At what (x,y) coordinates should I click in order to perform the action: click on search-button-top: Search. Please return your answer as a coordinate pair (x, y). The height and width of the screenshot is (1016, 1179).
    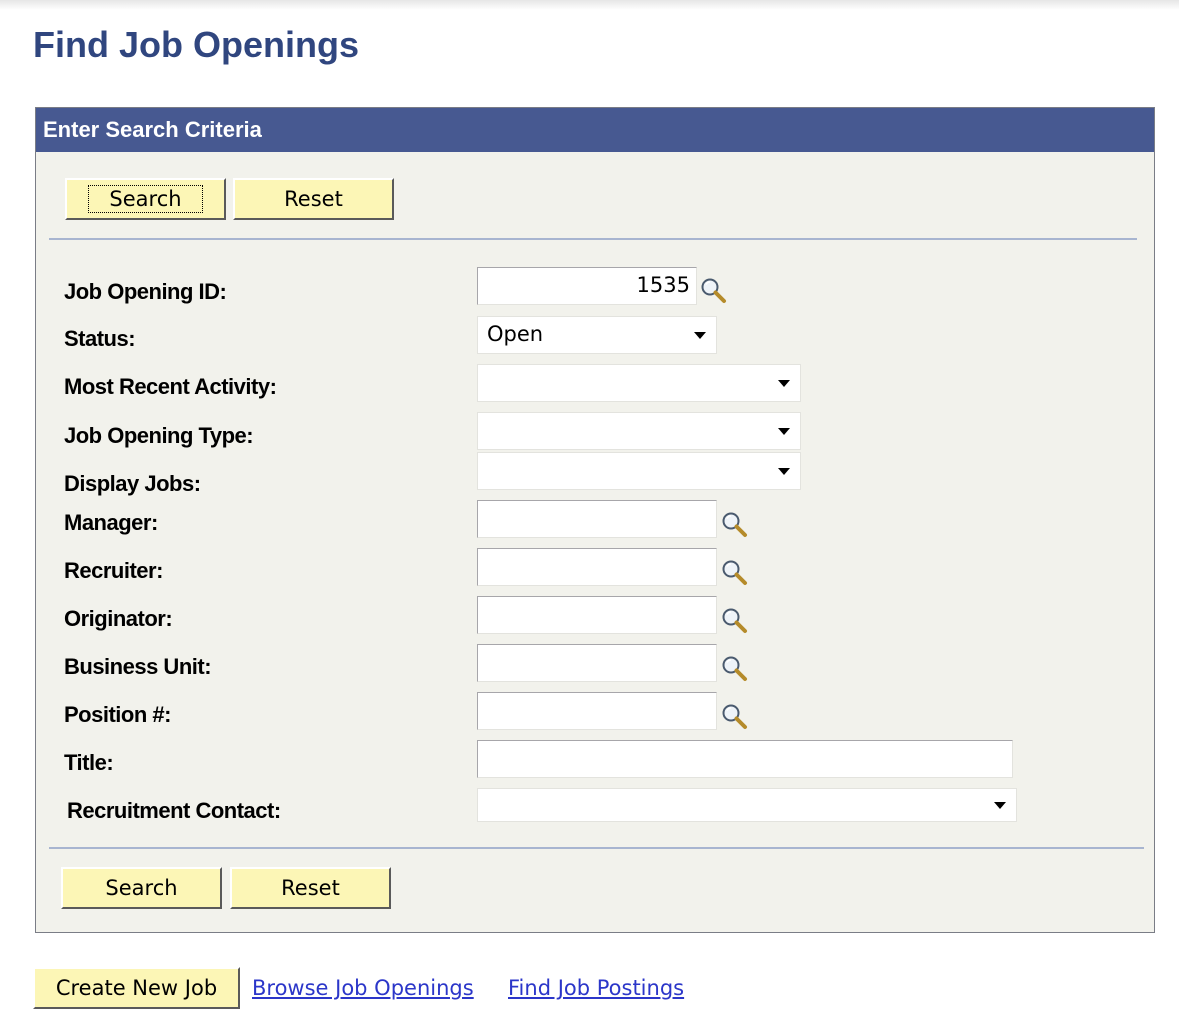
    Looking at the image, I should click on (145, 199).